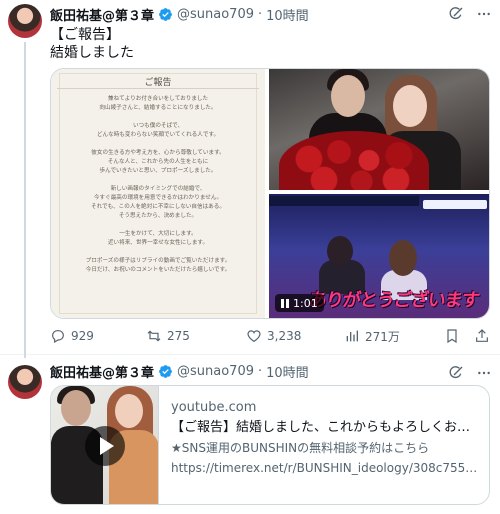 This screenshot has width=500, height=514. What do you see at coordinates (285, 303) in the screenshot?
I see `pause-icon` at bounding box center [285, 303].